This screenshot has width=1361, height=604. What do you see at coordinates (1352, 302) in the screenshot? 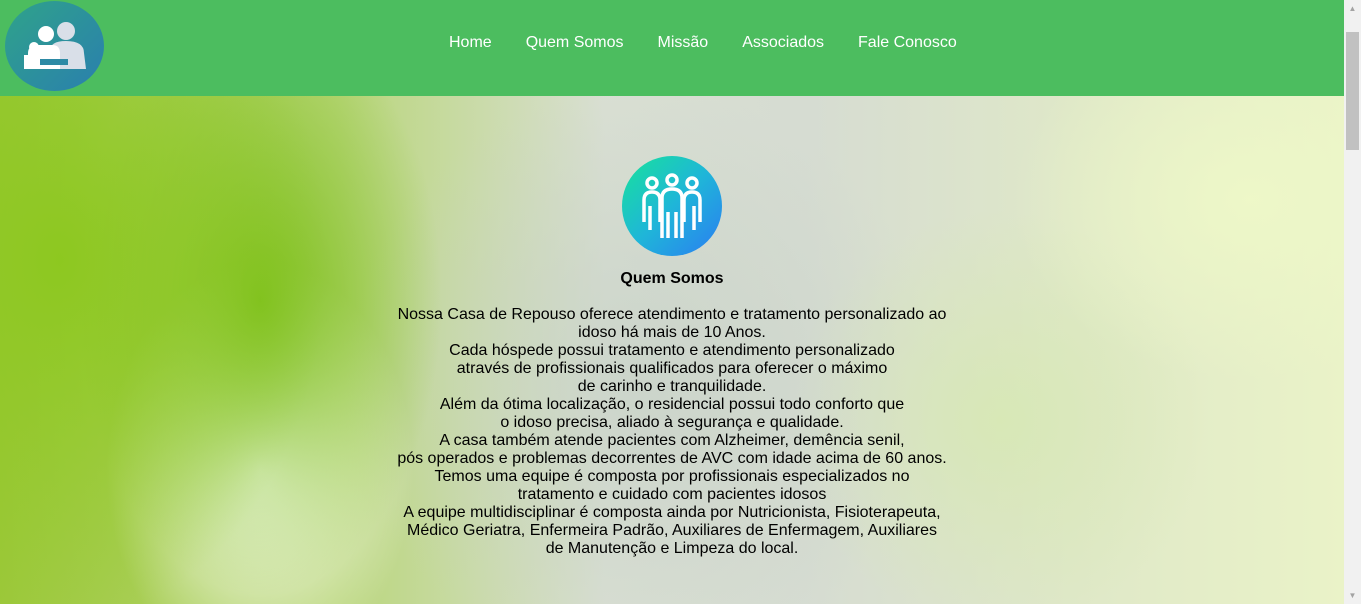
I see `vertical-scrollbar: ▲ ▼` at bounding box center [1352, 302].